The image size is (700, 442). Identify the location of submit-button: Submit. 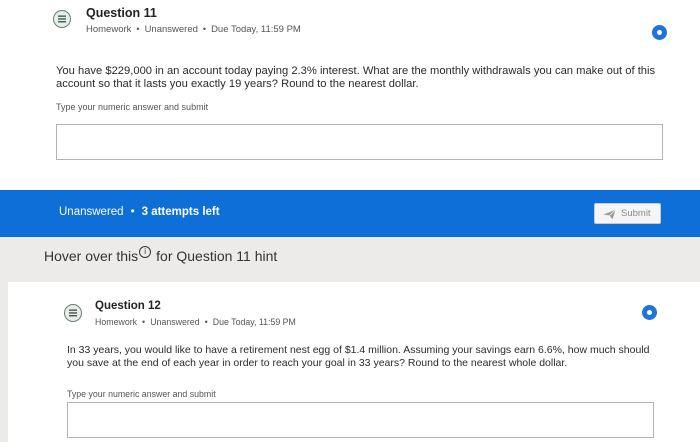
(627, 213).